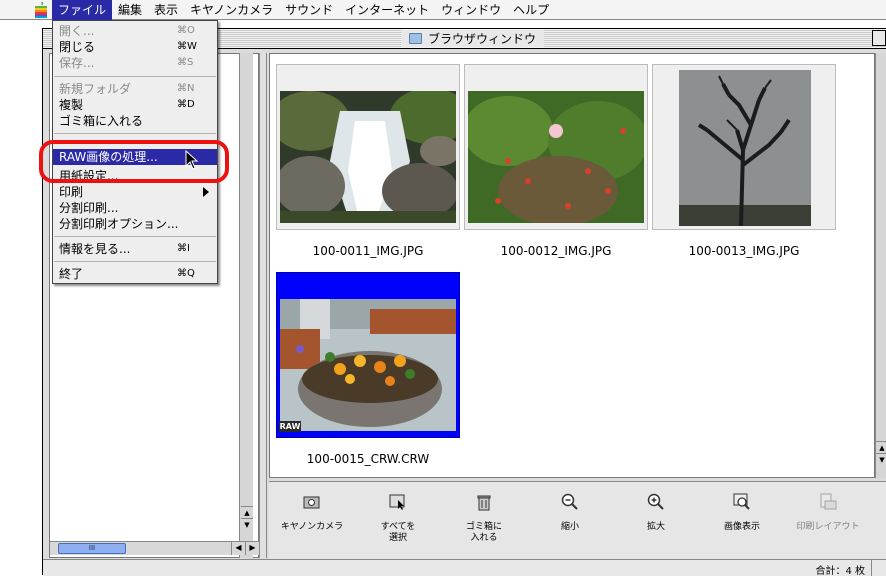  Describe the element at coordinates (415, 38) in the screenshot. I see `folder-icon` at that location.